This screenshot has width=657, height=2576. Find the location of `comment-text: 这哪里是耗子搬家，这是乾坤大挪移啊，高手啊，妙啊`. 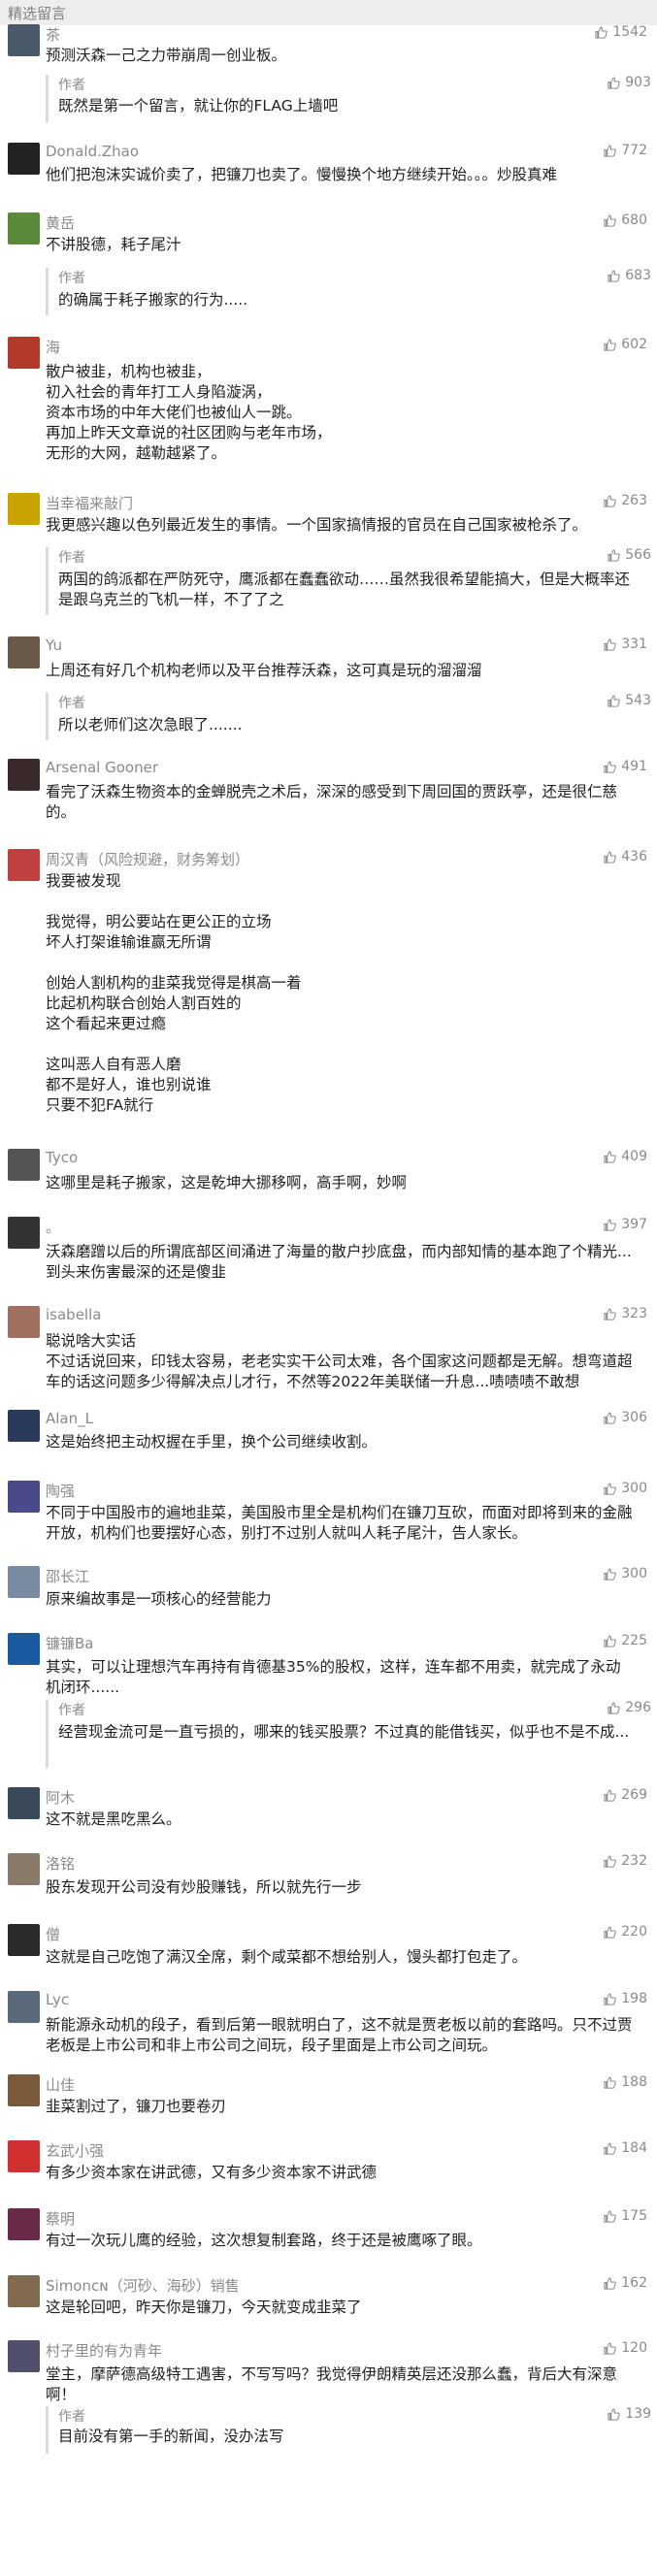

comment-text: 这哪里是耗子搬家，这是乾坤大挪移啊，高手啊，妙啊 is located at coordinates (227, 1183).